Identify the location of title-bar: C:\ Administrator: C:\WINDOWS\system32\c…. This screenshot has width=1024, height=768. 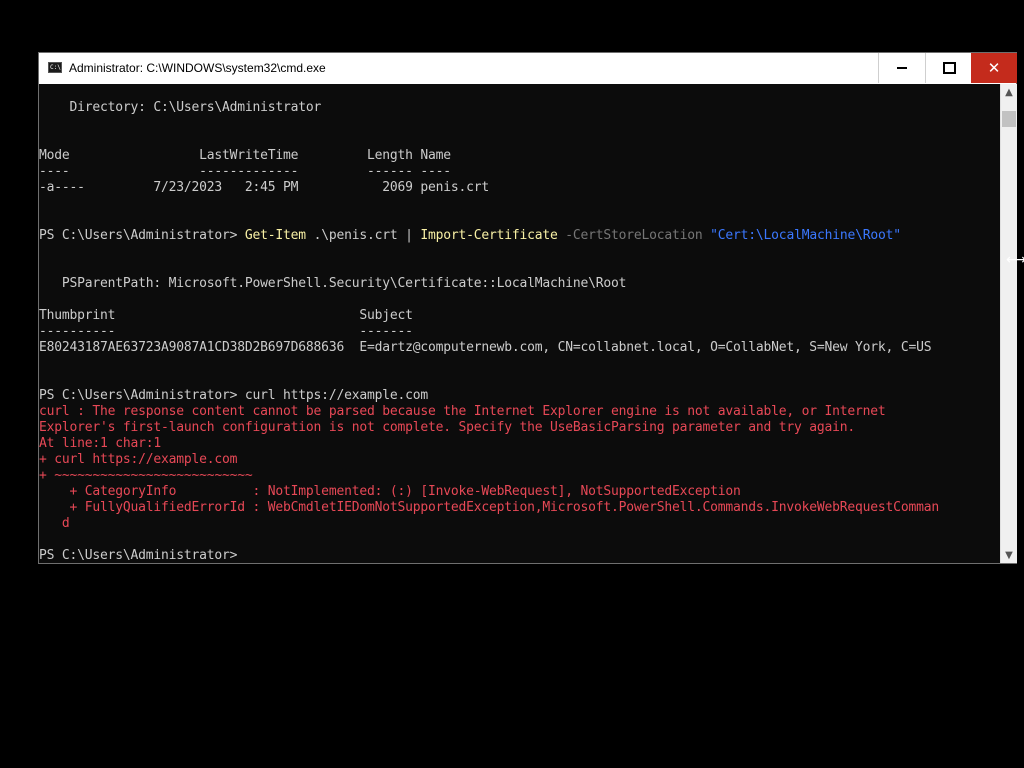
(528, 69).